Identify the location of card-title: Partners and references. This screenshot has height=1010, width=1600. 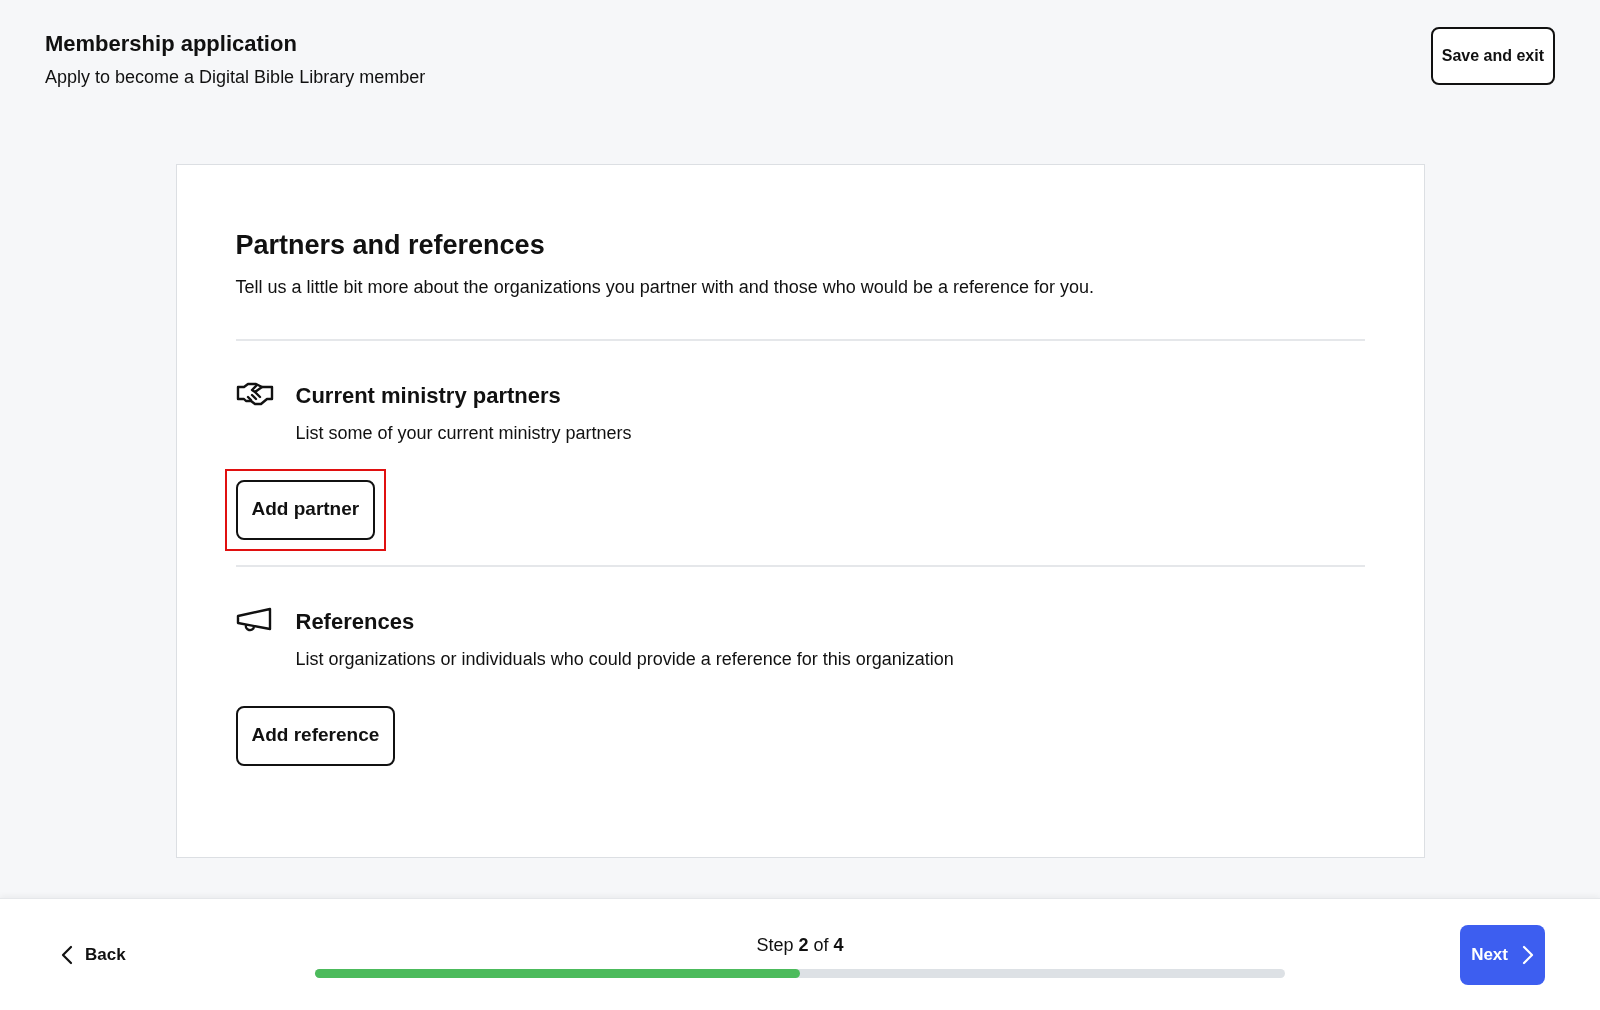
(390, 245).